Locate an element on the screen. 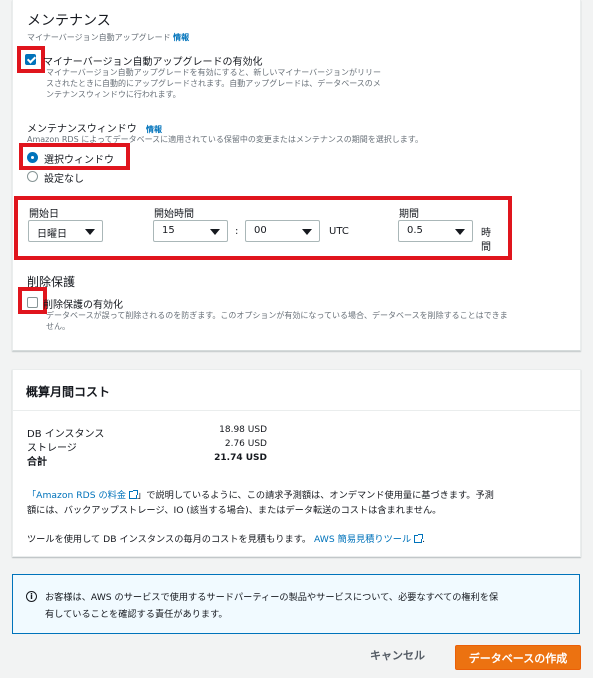 The image size is (593, 678). timezone-label: UTC is located at coordinates (339, 231).